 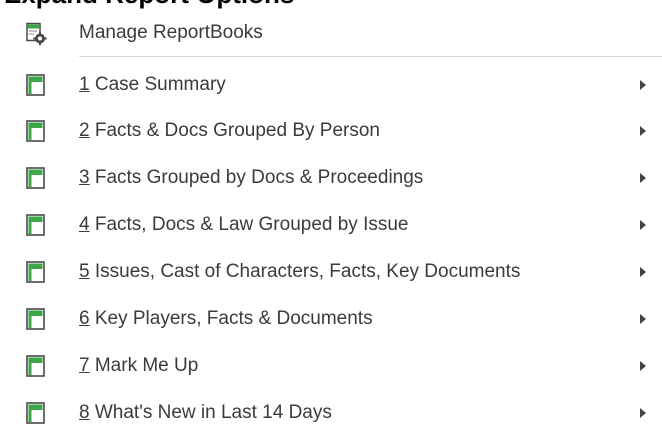 I want to click on menu-item-label: Mark Me Up, so click(x=144, y=365).